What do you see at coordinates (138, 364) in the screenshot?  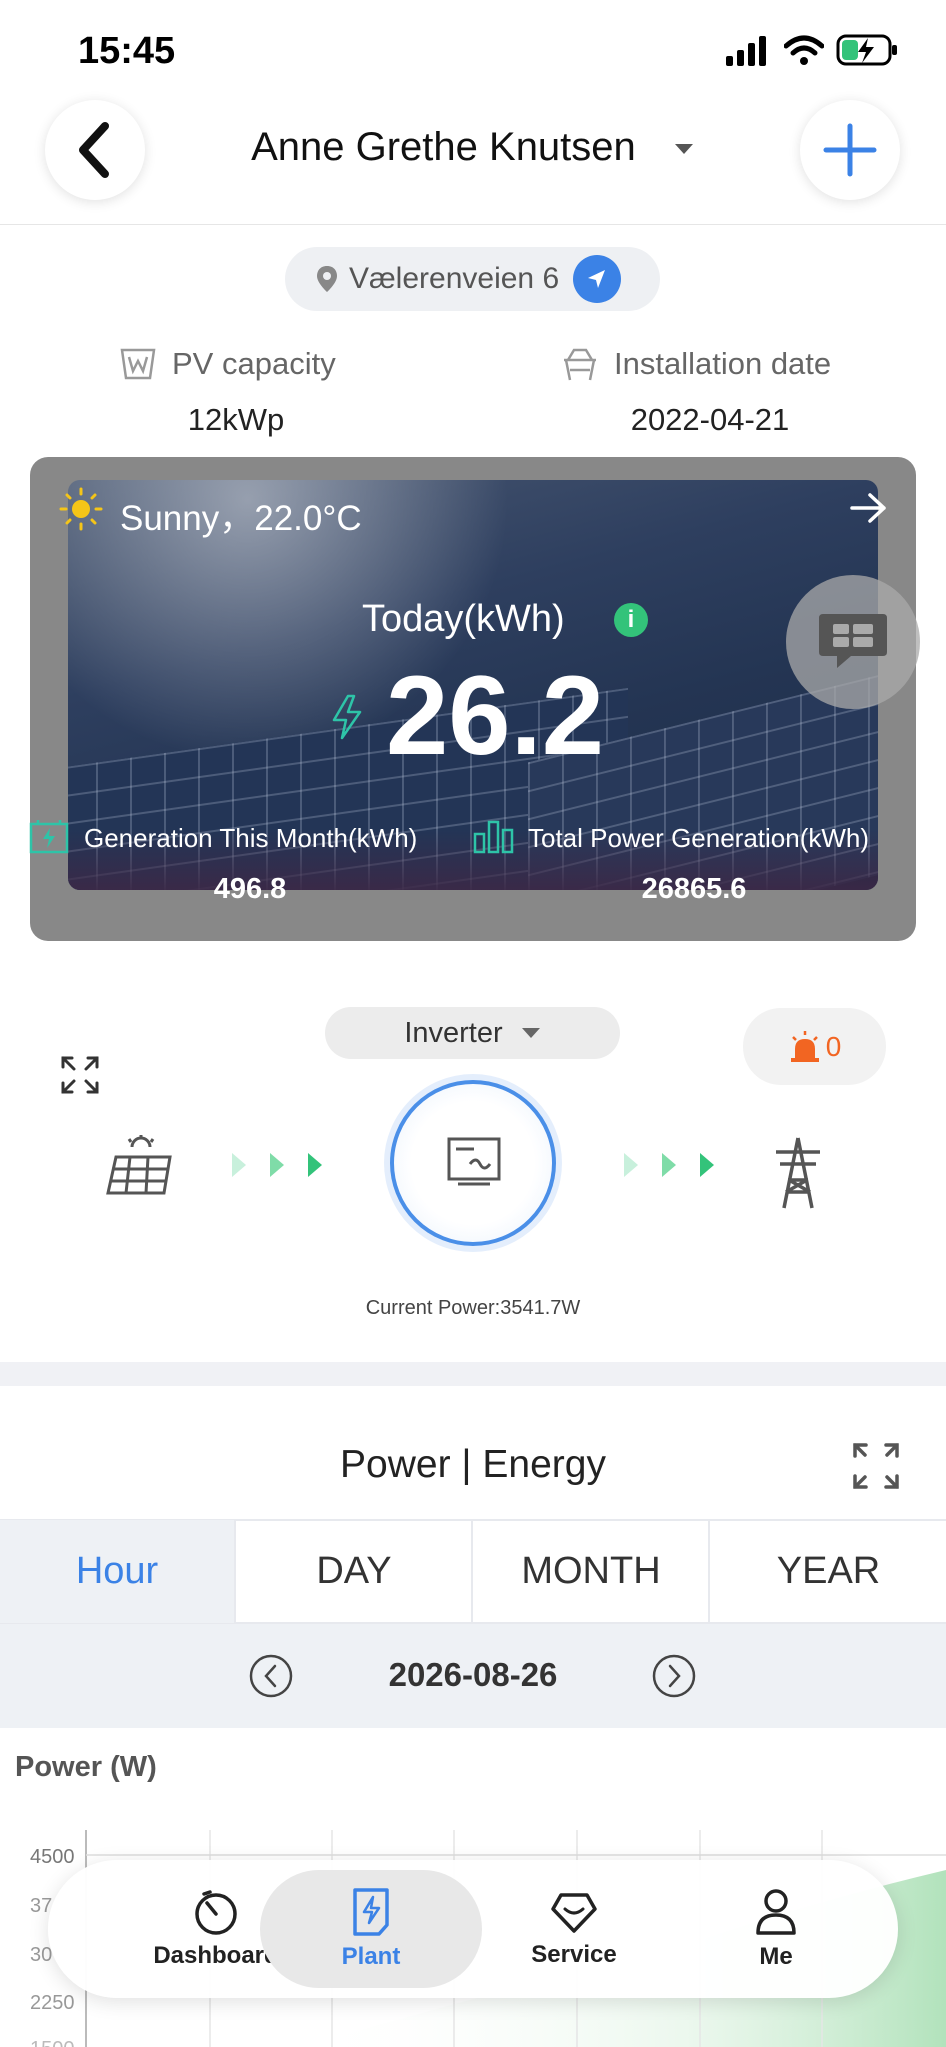 I see `pv-capacity-icon` at bounding box center [138, 364].